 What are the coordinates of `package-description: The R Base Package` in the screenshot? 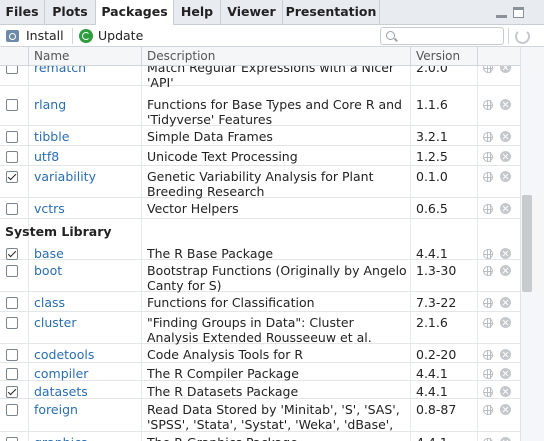 It's located at (210, 253).